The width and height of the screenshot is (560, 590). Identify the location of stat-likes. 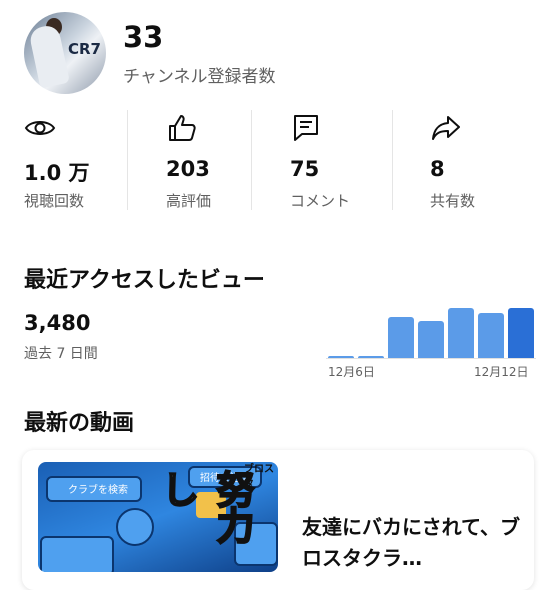
(182, 130).